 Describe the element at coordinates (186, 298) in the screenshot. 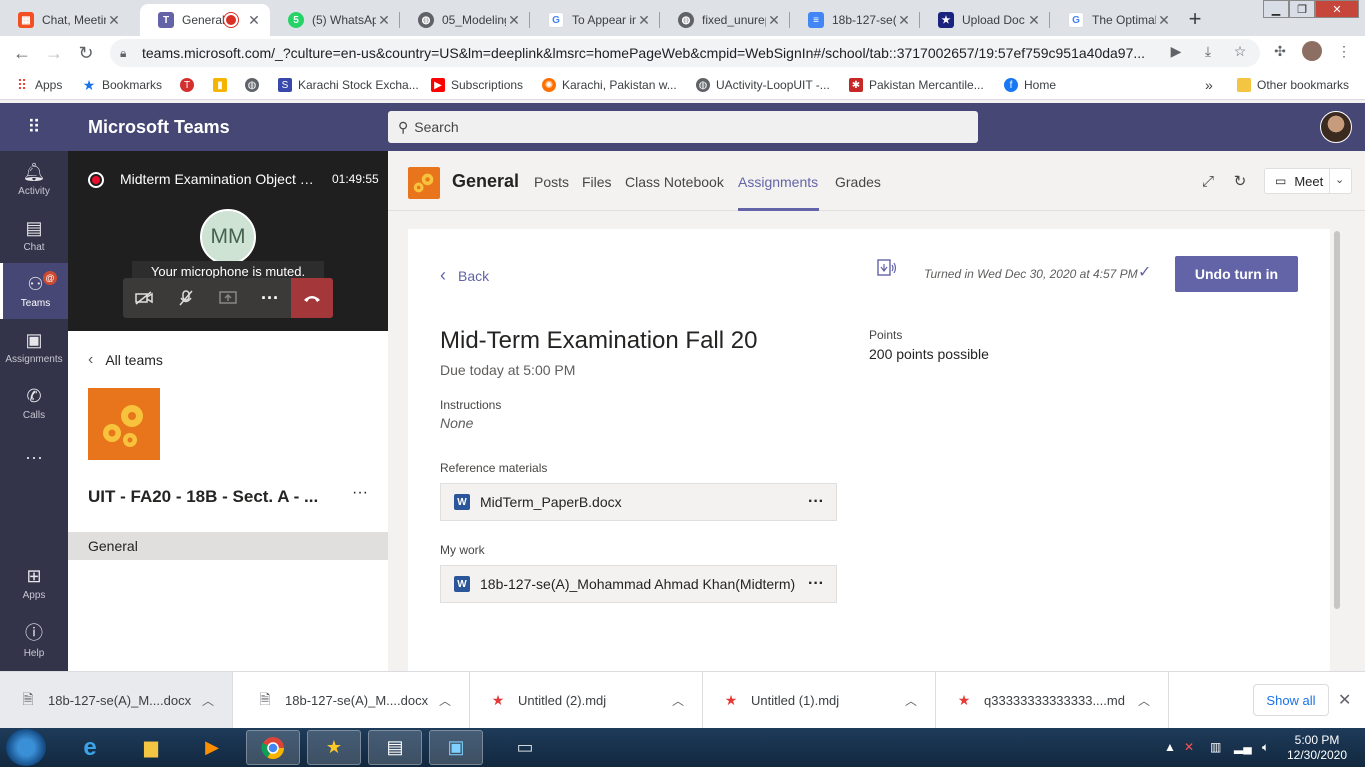

I see `mic-muted-icon` at that location.